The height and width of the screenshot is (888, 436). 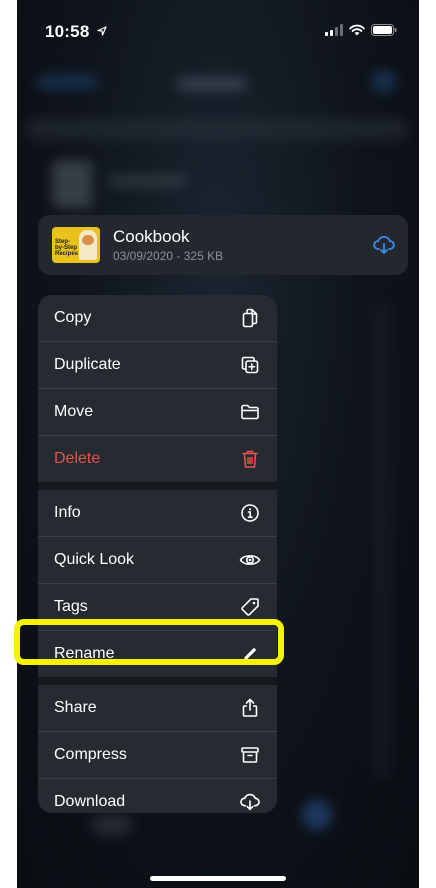 What do you see at coordinates (168, 256) in the screenshot?
I see `file-meta: 03/09/2020 - 325 KB` at bounding box center [168, 256].